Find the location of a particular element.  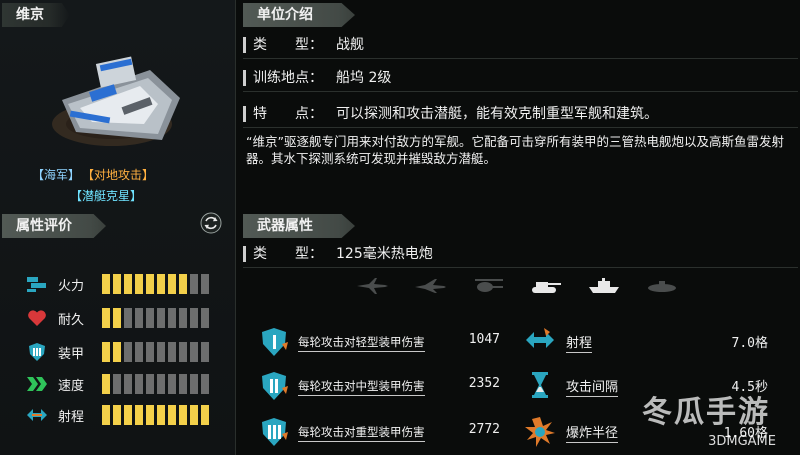

tag-navy: 【海军】 is located at coordinates (56, 175).